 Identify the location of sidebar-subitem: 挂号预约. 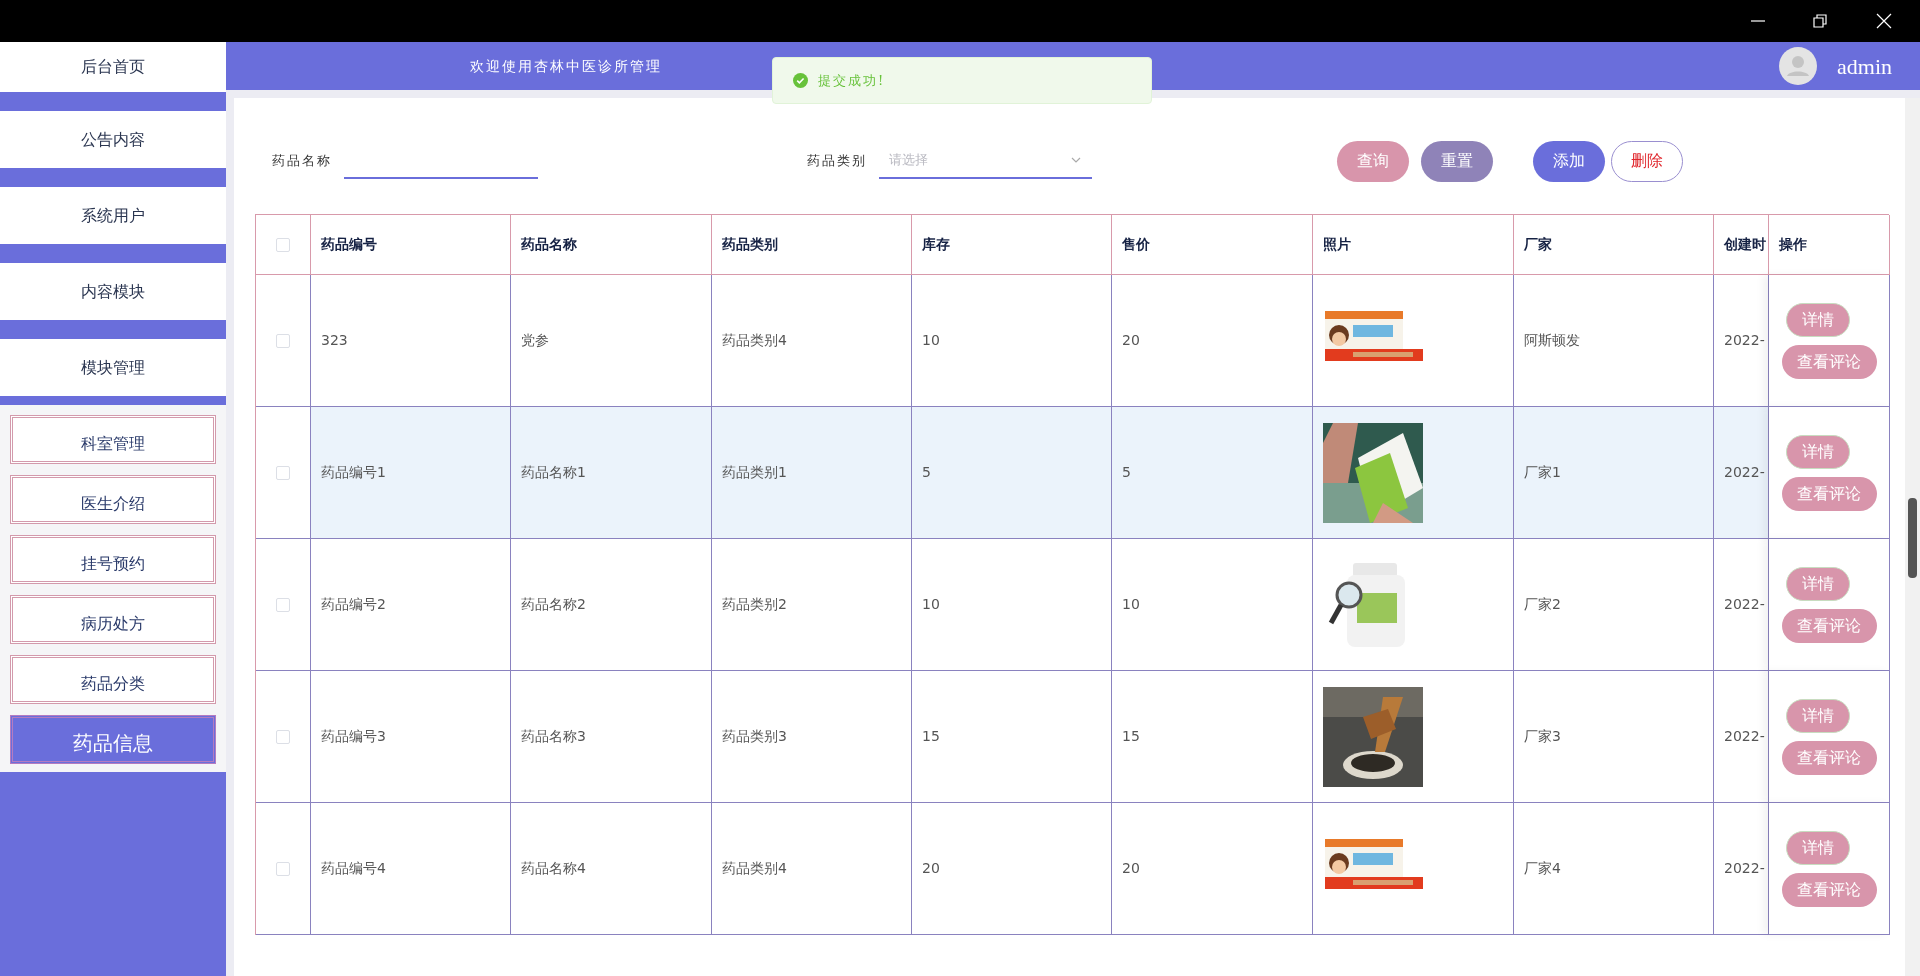
(113, 559).